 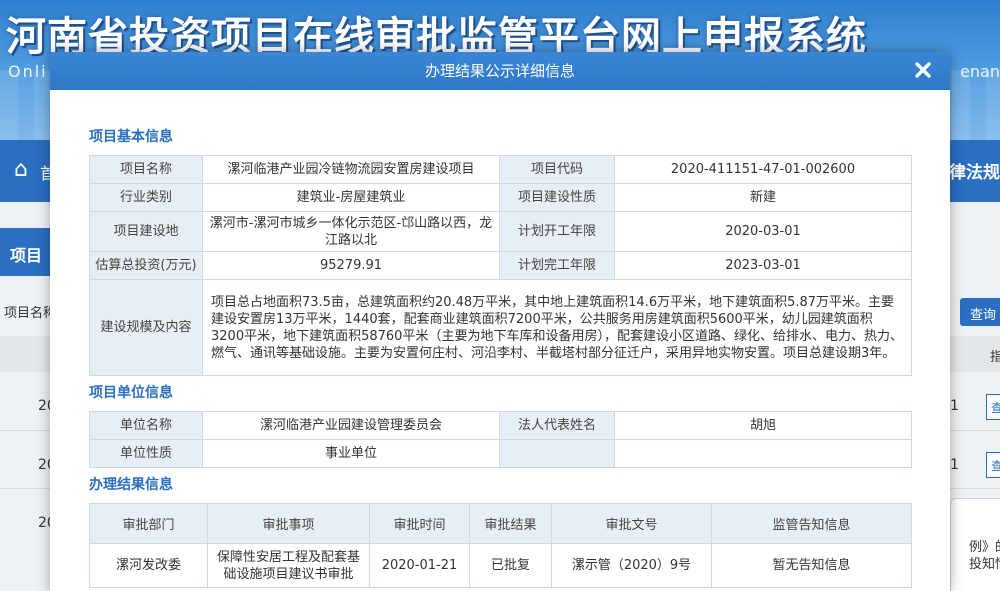 I want to click on value-location: 漯河市-漯河市城乡一体化示范区-邙山路以西，龙江路以北, so click(x=351, y=231).